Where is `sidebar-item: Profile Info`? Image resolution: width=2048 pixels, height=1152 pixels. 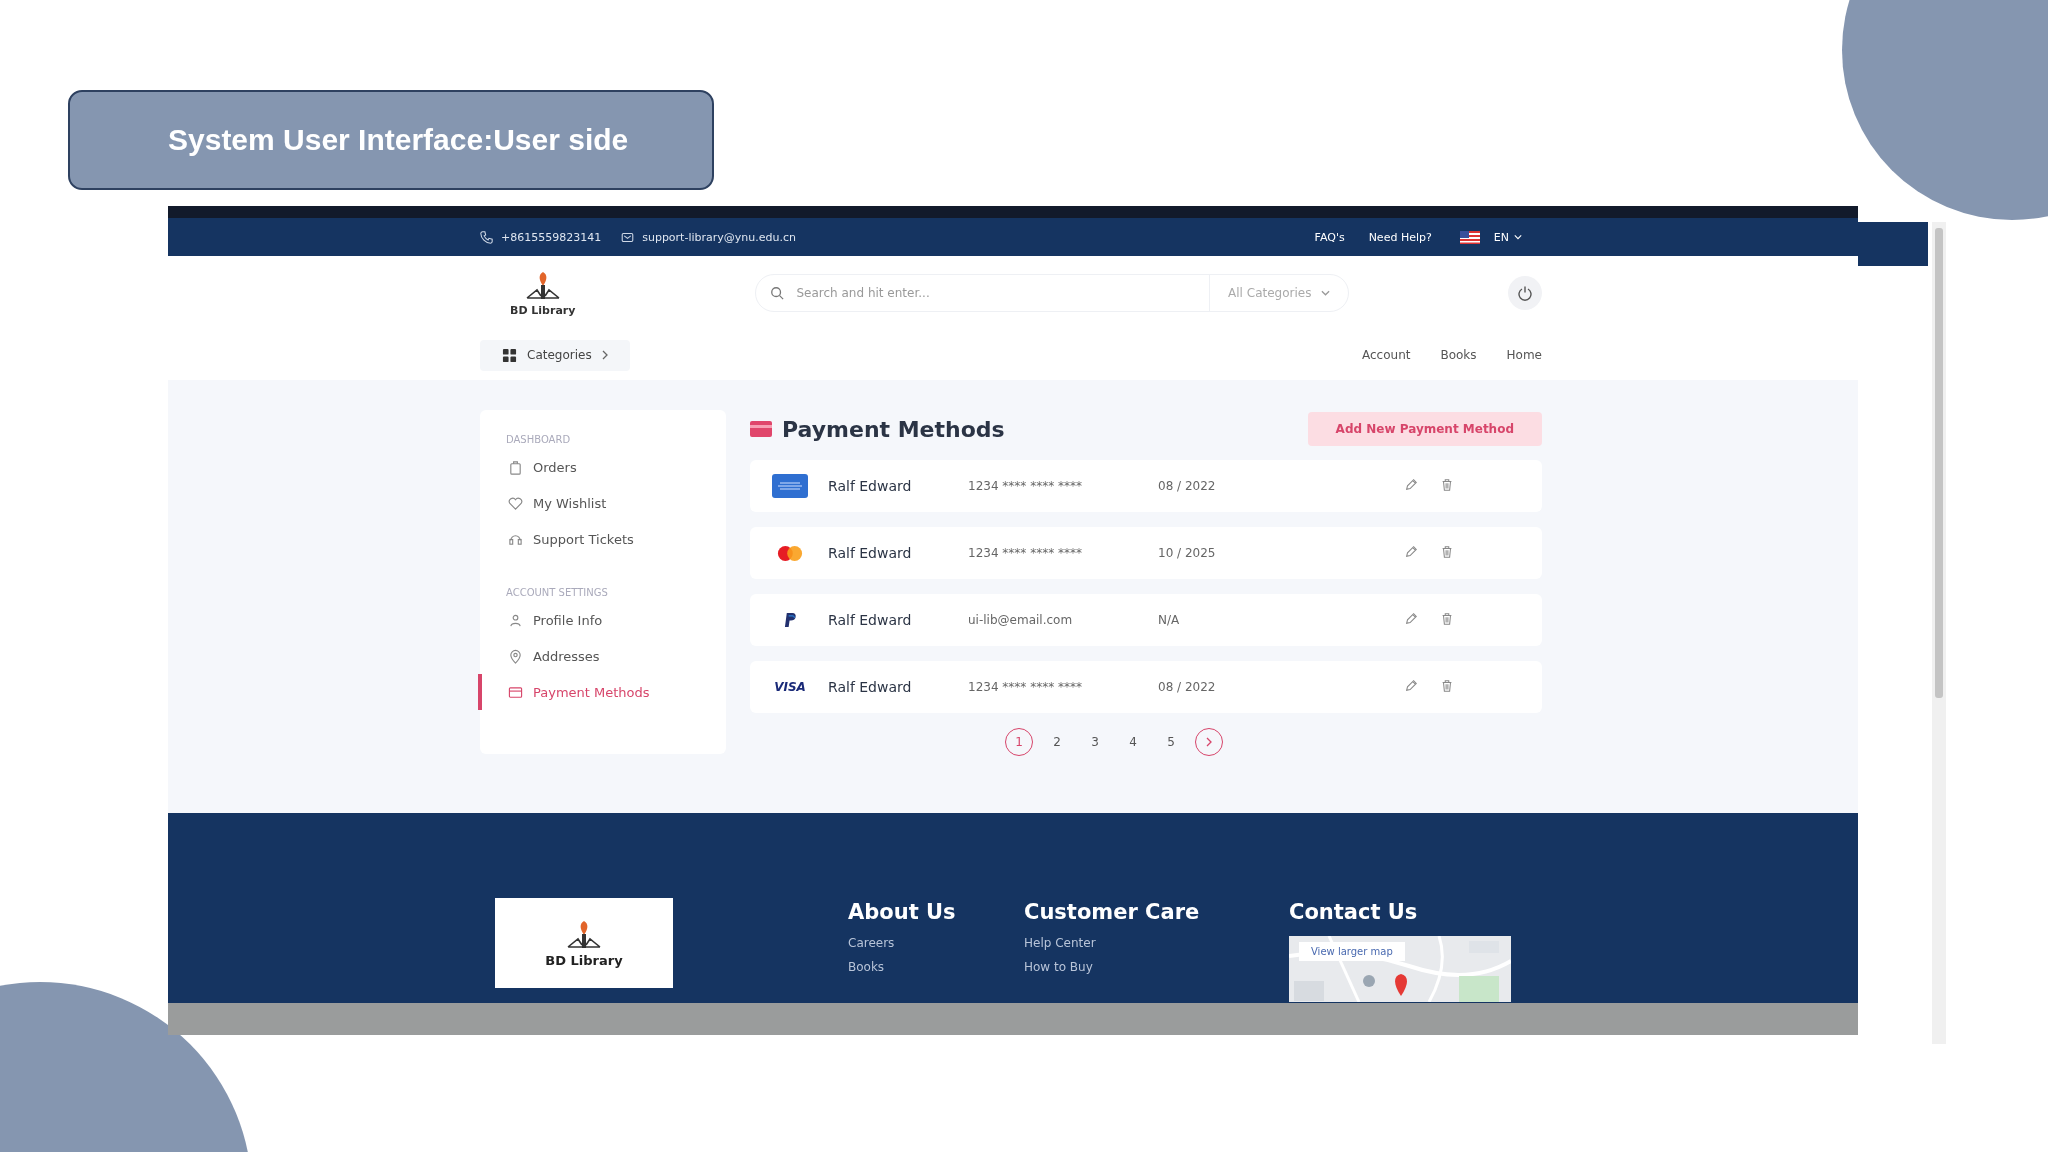
sidebar-item: Profile Info is located at coordinates (602, 620).